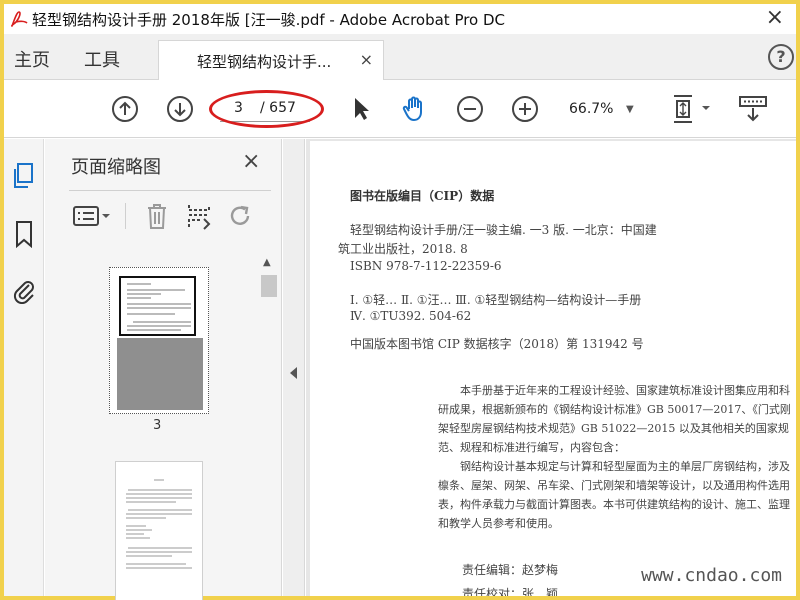 This screenshot has width=800, height=600. Describe the element at coordinates (510, 570) in the screenshot. I see `editor-credit: 责任编辑：赵梦梅` at that location.